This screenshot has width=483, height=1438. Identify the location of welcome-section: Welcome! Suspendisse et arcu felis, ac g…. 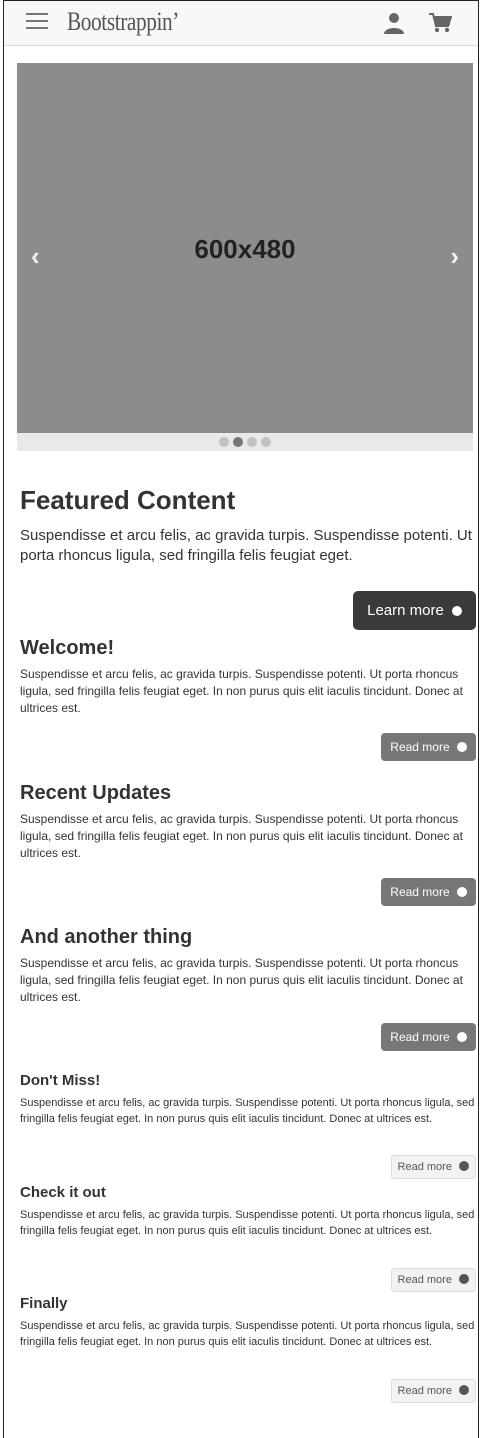
(248, 699).